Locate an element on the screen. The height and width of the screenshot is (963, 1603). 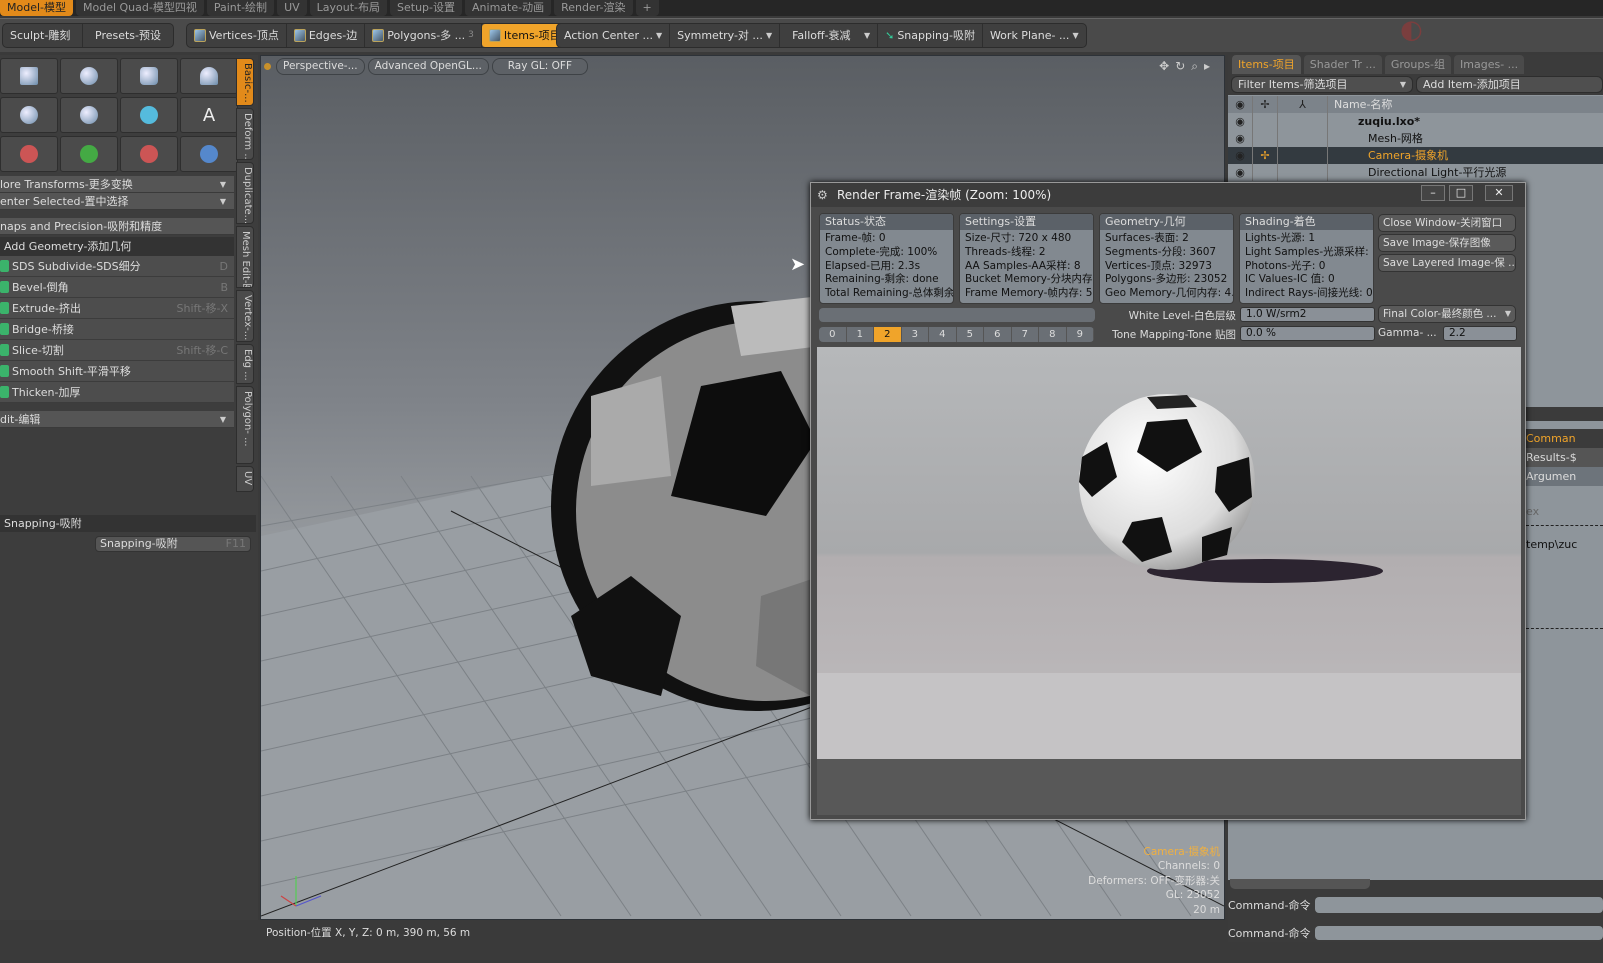
transform-tool is located at coordinates (209, 154).